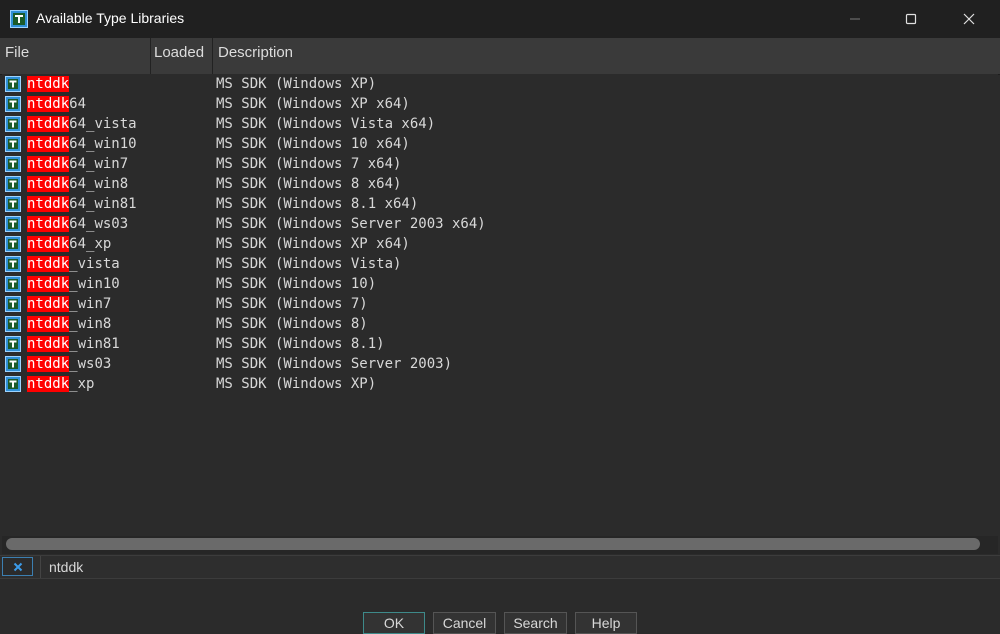 The width and height of the screenshot is (1000, 634). I want to click on file-name-rest: 64_xp, so click(90, 244).